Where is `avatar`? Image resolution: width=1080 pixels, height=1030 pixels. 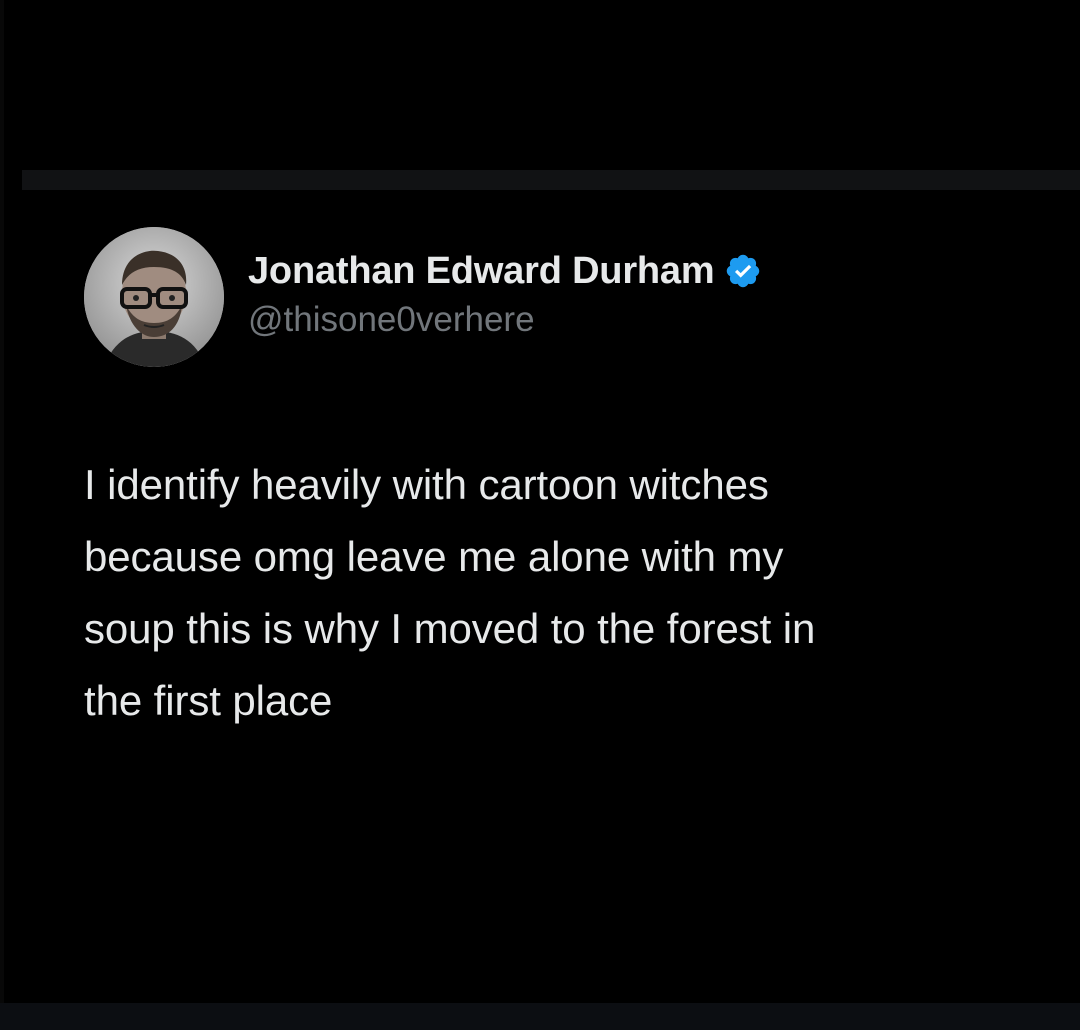 avatar is located at coordinates (154, 297).